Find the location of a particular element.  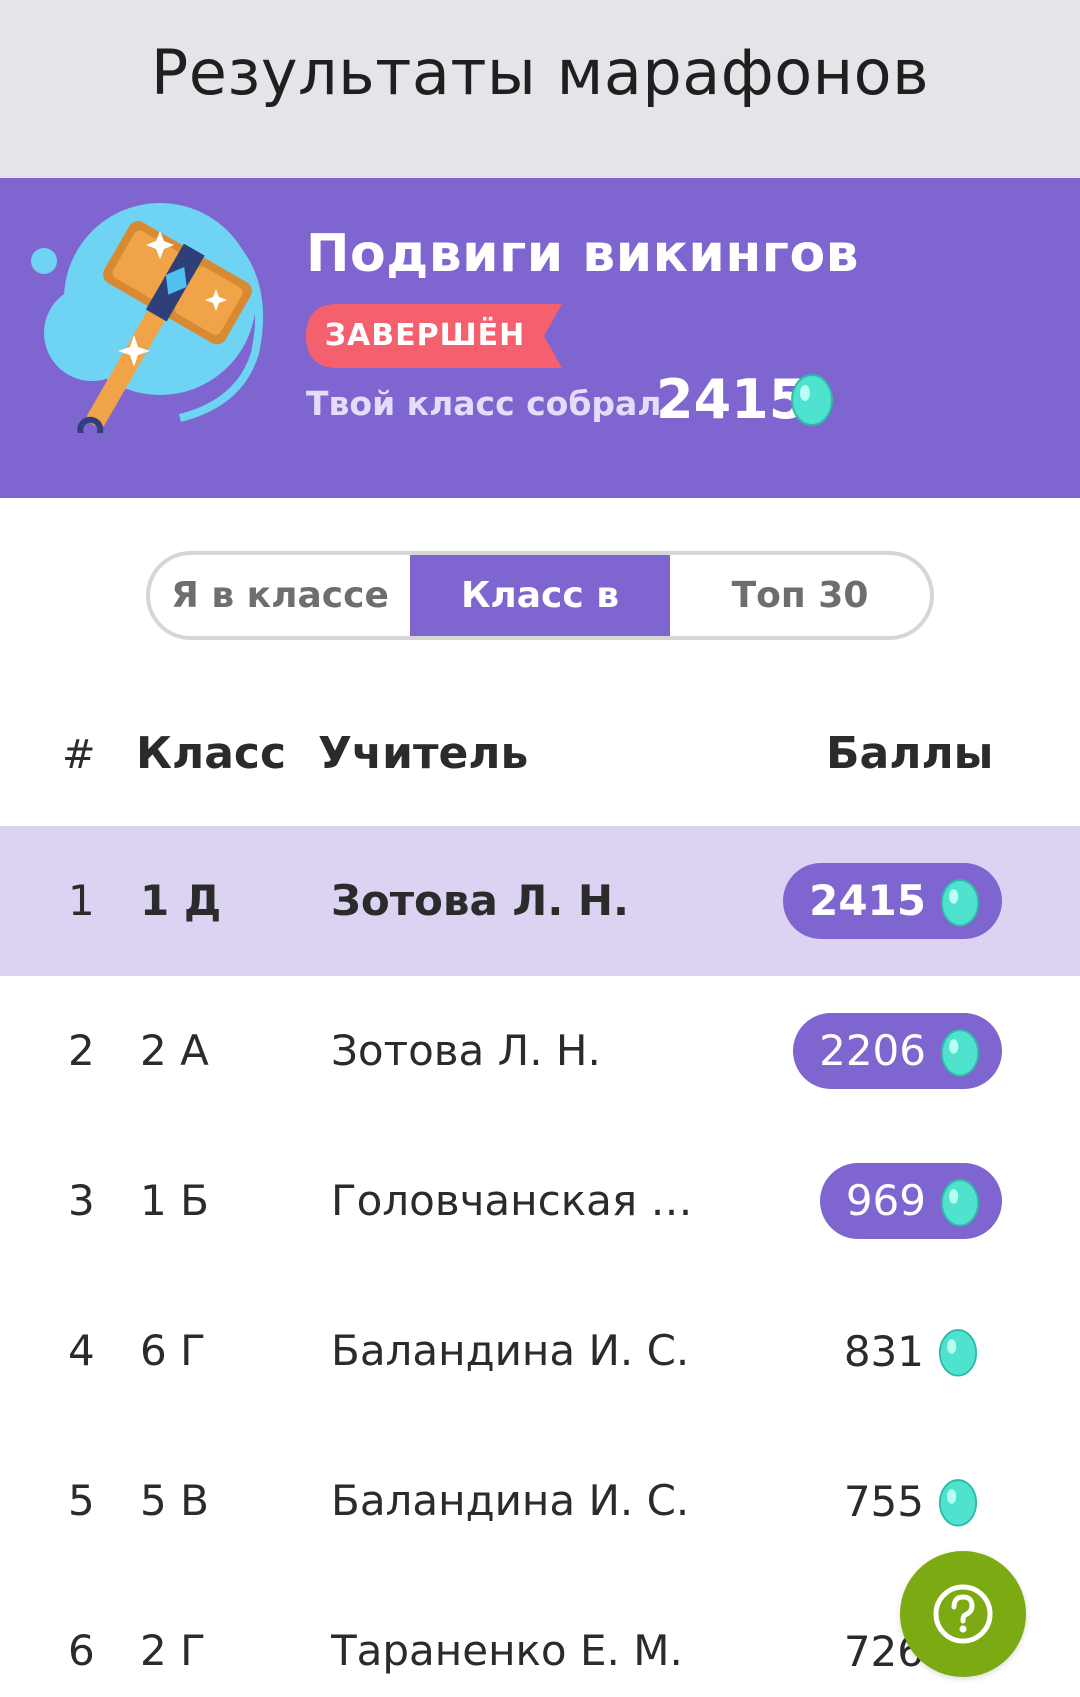

status-label: ЗАВЕРШЁН is located at coordinates (425, 335).